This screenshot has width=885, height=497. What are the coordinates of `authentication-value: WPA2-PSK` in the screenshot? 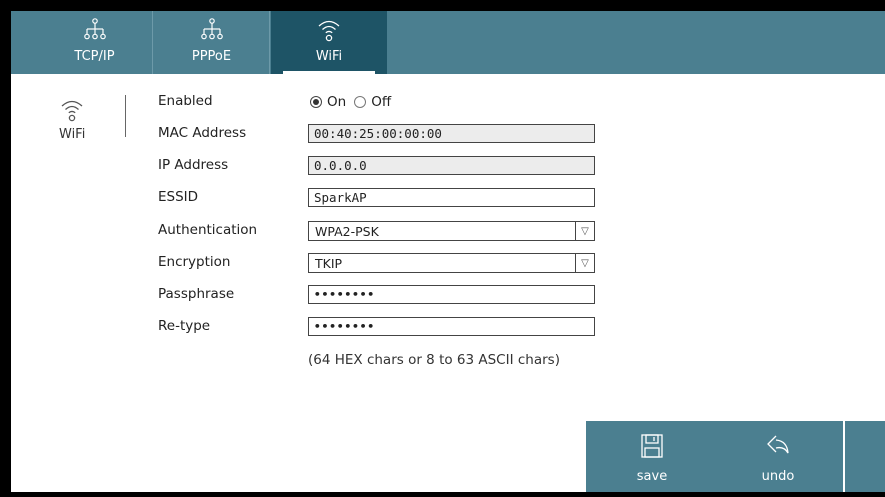 It's located at (347, 231).